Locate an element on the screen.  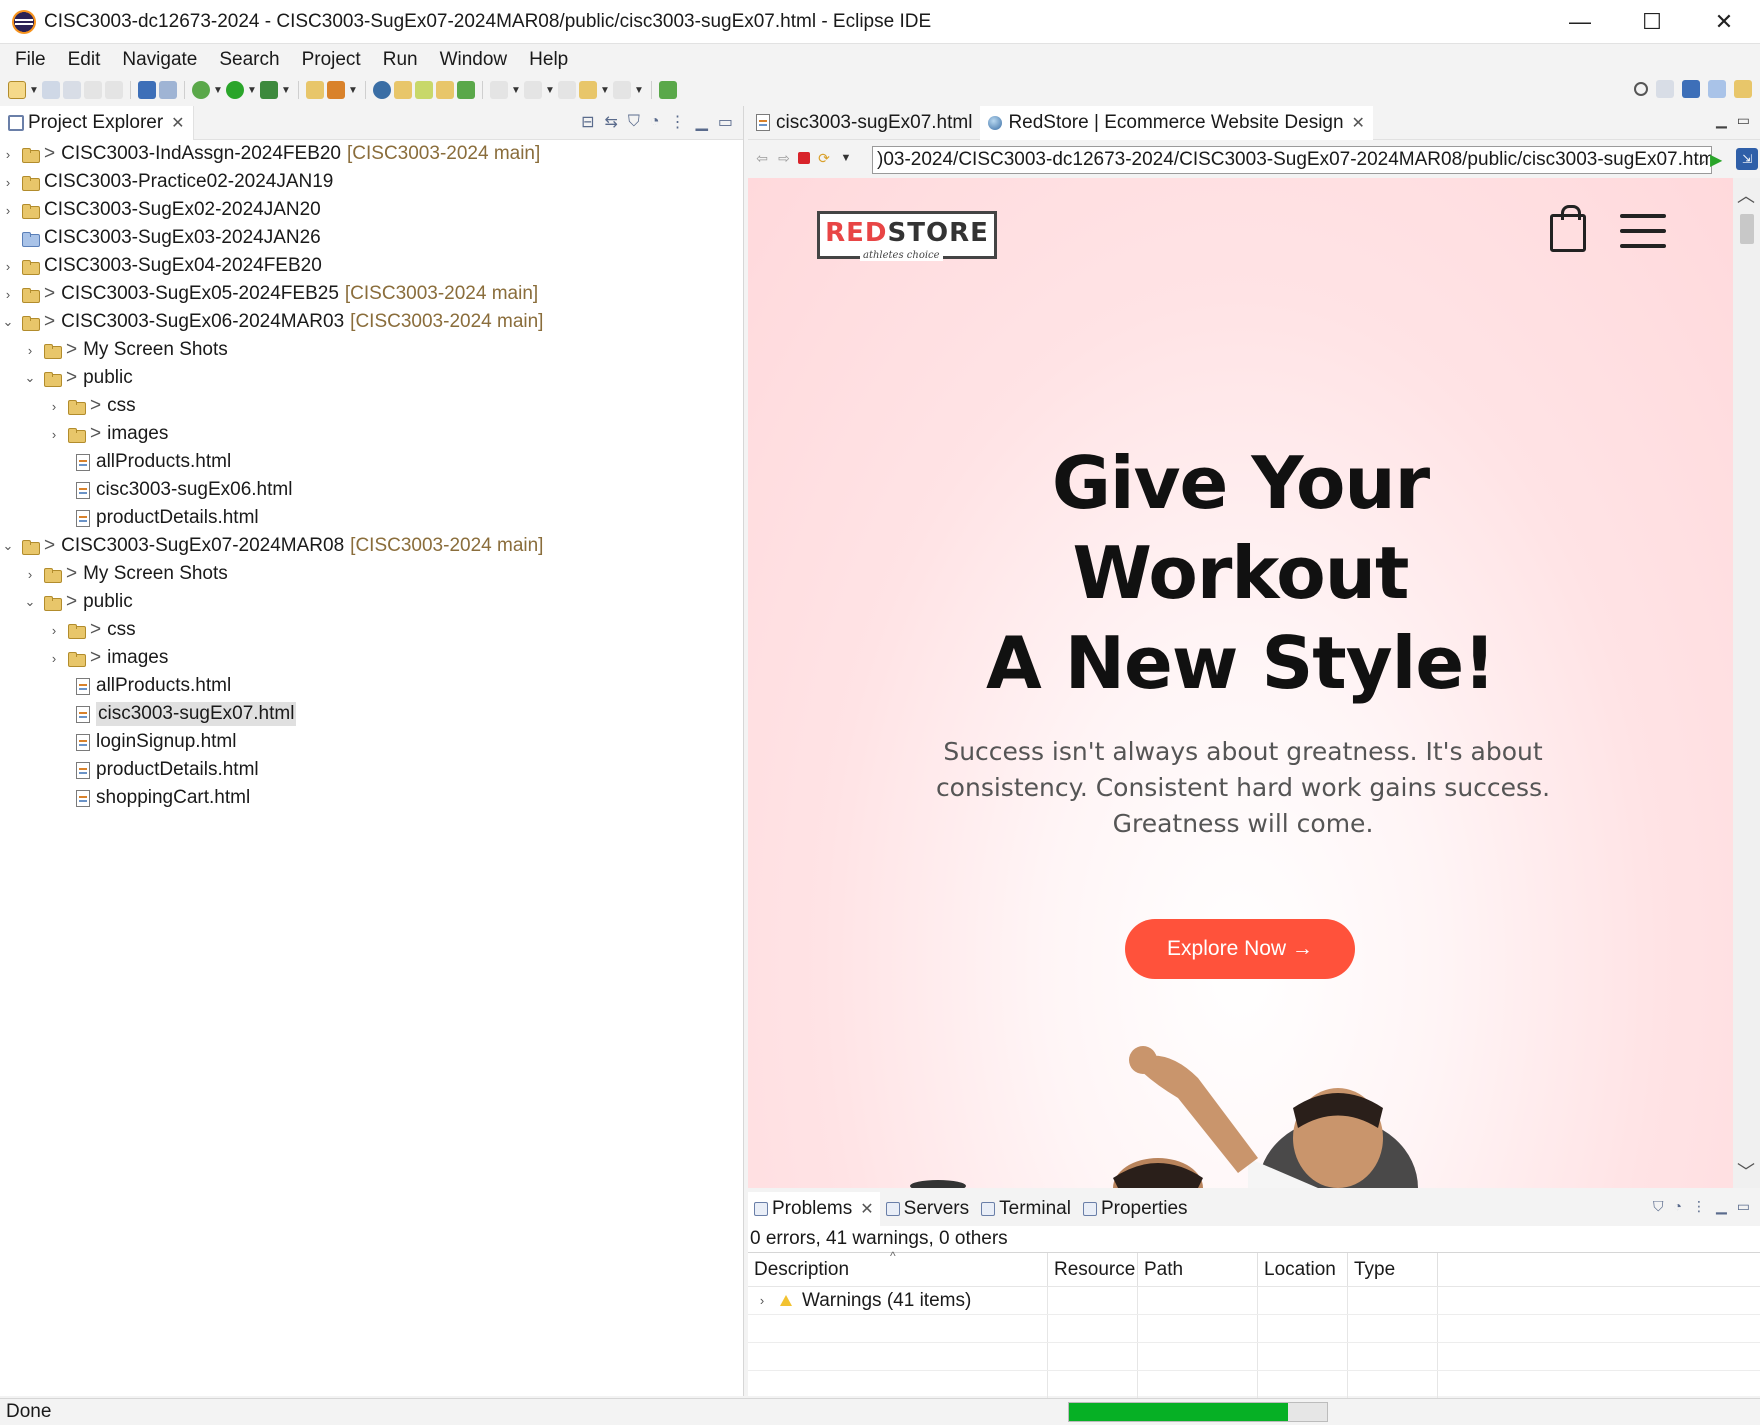
browser-vertical-scrollbar: ︿ ﹀ is located at coordinates (1746, 683).